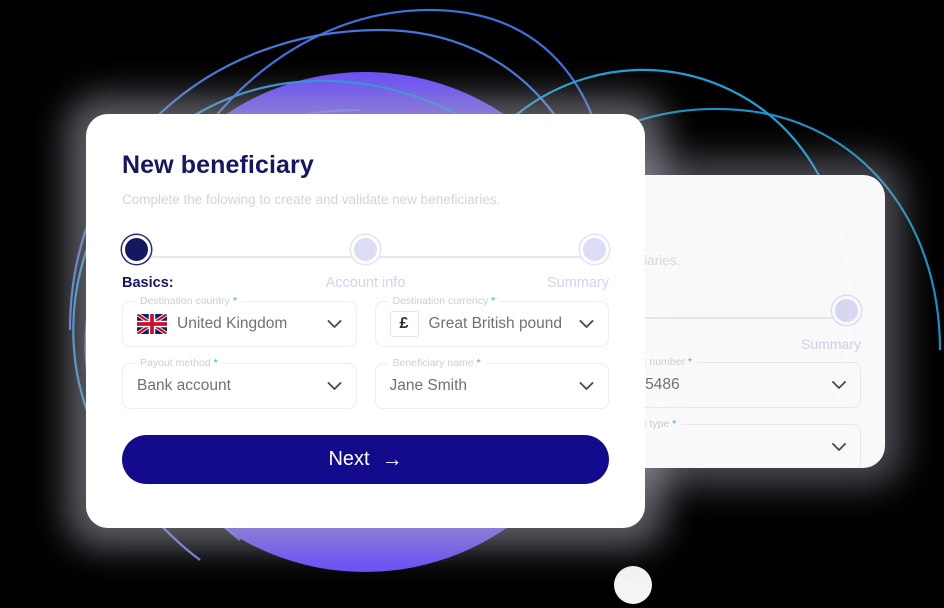  What do you see at coordinates (831, 344) in the screenshot?
I see `back-step-label-summary: Summary` at bounding box center [831, 344].